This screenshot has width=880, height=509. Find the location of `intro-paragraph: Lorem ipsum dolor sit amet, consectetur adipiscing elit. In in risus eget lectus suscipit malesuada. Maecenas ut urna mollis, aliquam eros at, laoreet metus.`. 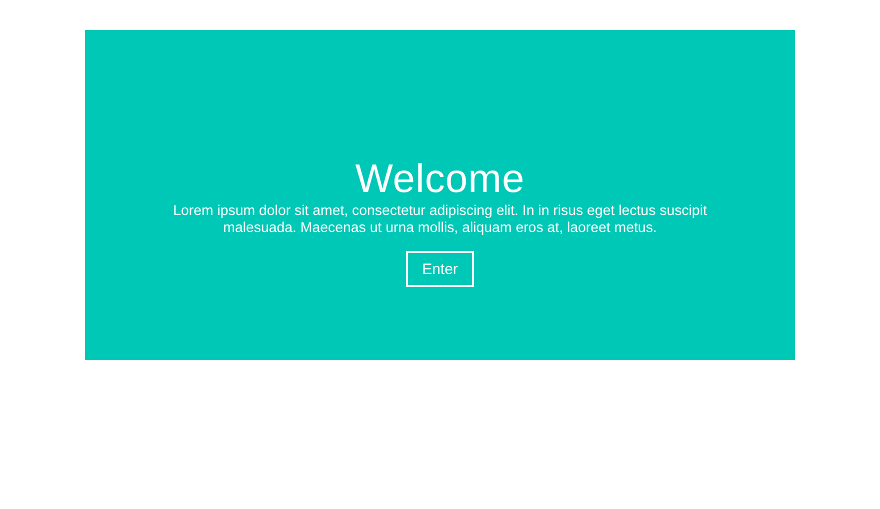

intro-paragraph: Lorem ipsum dolor sit amet, consectetur adipiscing elit. In in risus eget lectus suscipit malesuada. Maecenas ut urna mollis, aliquam eros at, laoreet metus. is located at coordinates (440, 220).